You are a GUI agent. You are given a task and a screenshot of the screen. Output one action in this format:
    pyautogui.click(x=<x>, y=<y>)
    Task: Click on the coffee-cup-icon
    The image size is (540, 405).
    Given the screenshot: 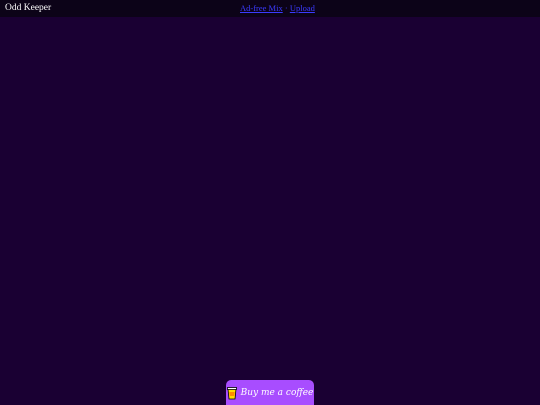 What is the action you would take?
    pyautogui.click(x=231, y=392)
    